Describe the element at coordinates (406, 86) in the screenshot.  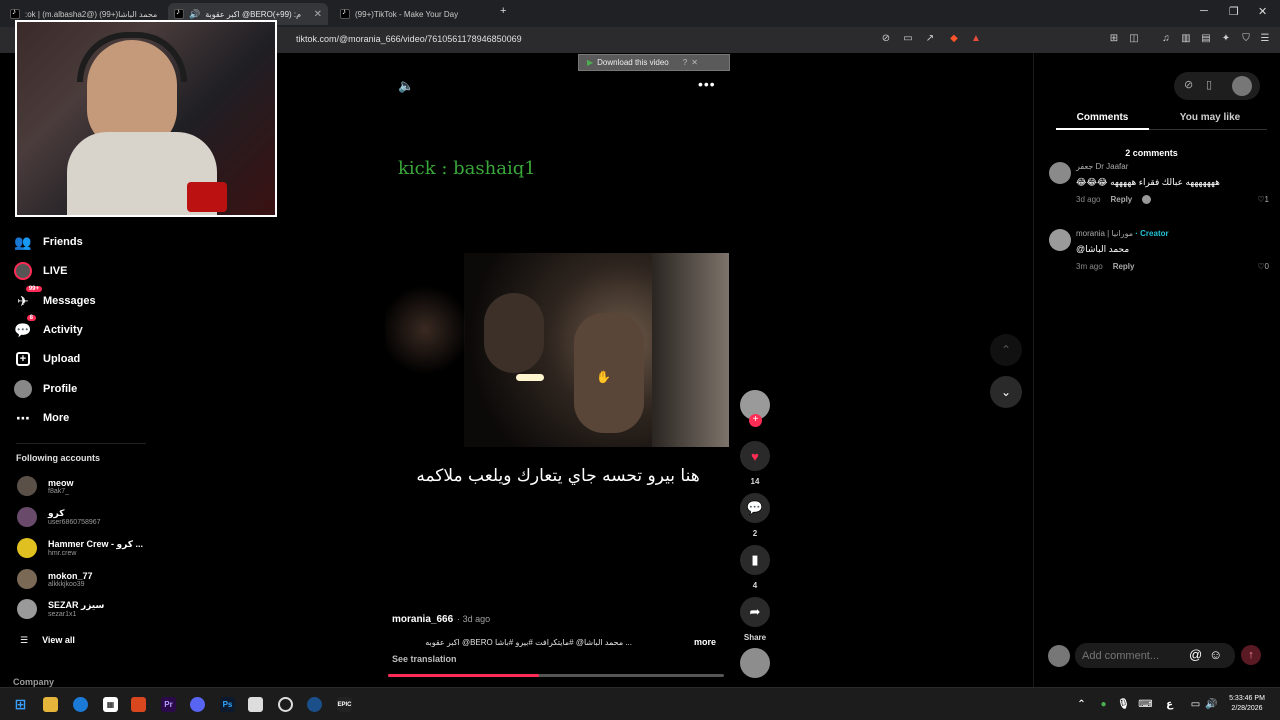
I see `volume-icon: 🔈` at that location.